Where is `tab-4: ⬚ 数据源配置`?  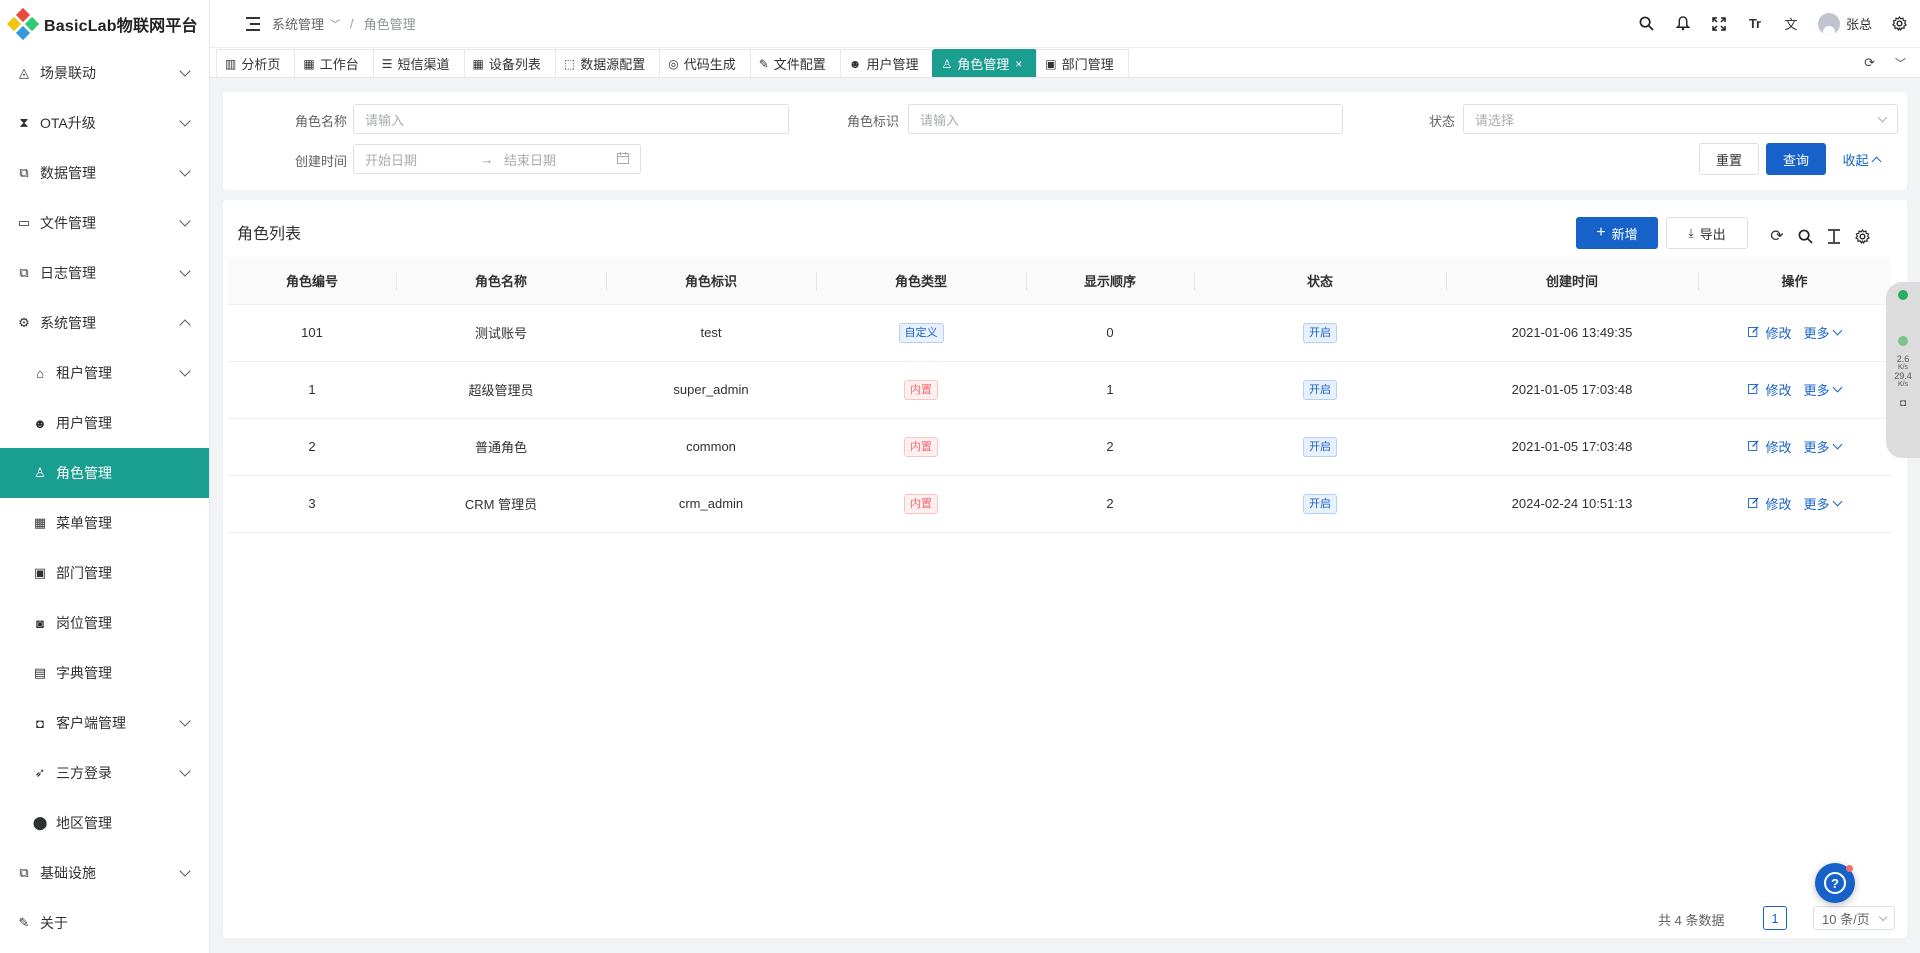 tab-4: ⬚ 数据源配置 is located at coordinates (607, 63).